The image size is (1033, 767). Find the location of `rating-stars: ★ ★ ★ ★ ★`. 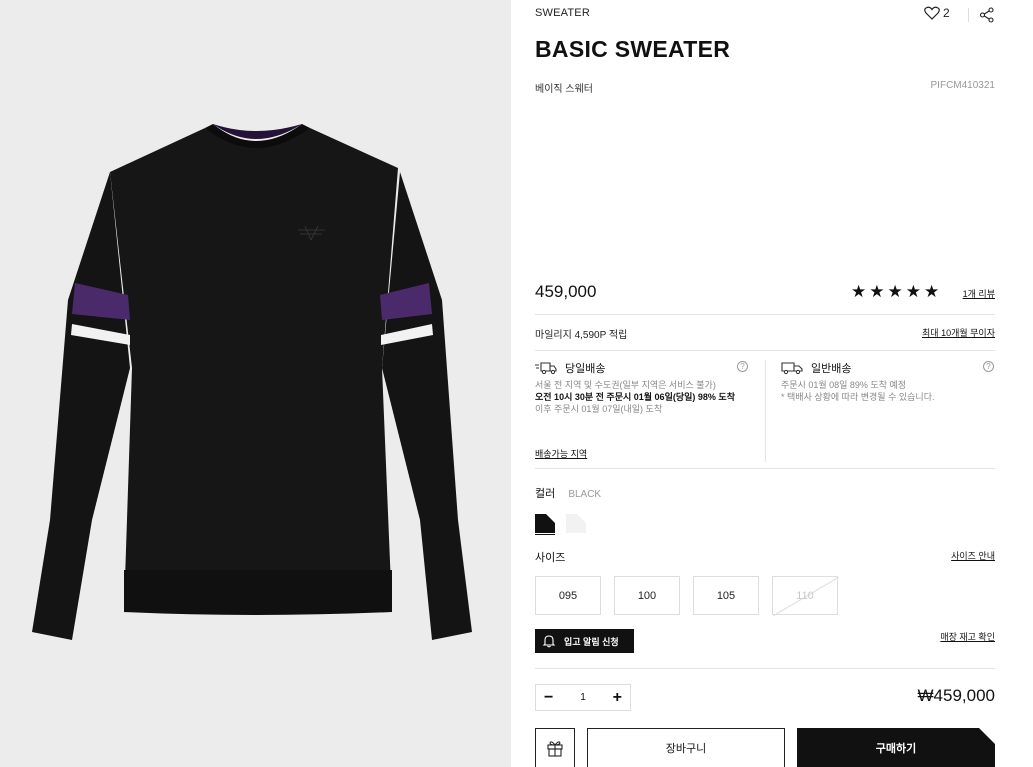

rating-stars: ★ ★ ★ ★ ★ is located at coordinates (895, 291).